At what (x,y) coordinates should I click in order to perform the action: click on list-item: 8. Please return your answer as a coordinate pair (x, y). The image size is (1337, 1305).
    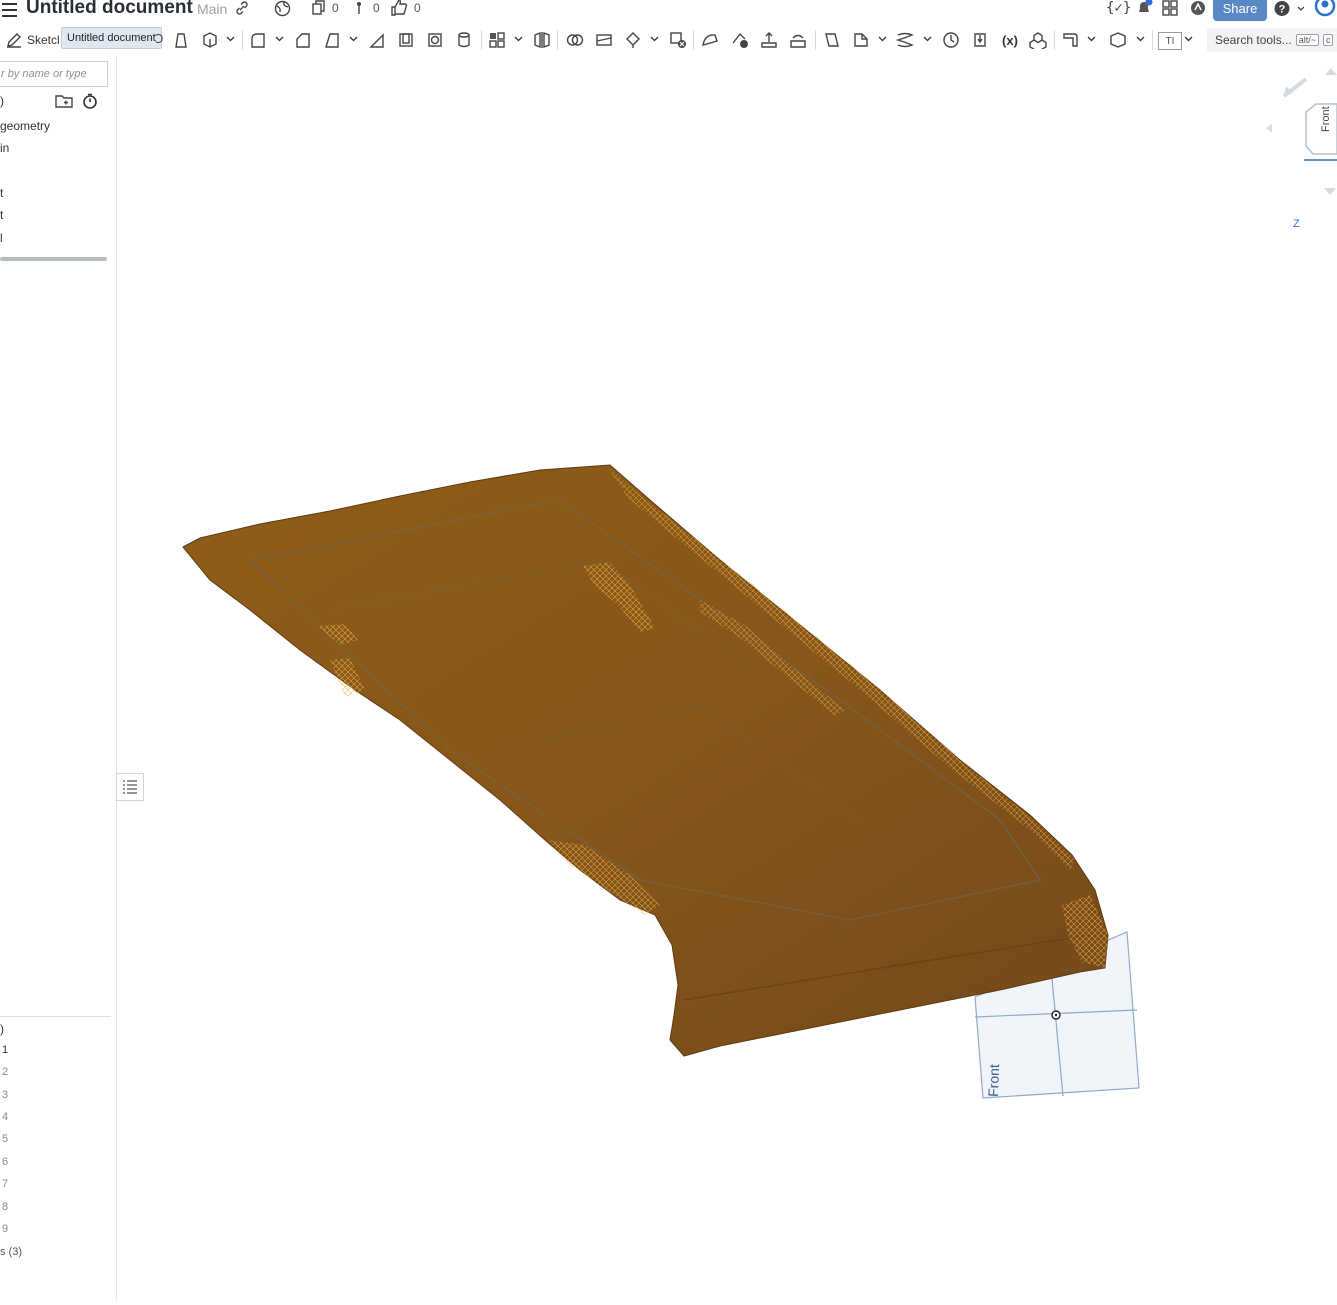
    Looking at the image, I should click on (5, 1207).